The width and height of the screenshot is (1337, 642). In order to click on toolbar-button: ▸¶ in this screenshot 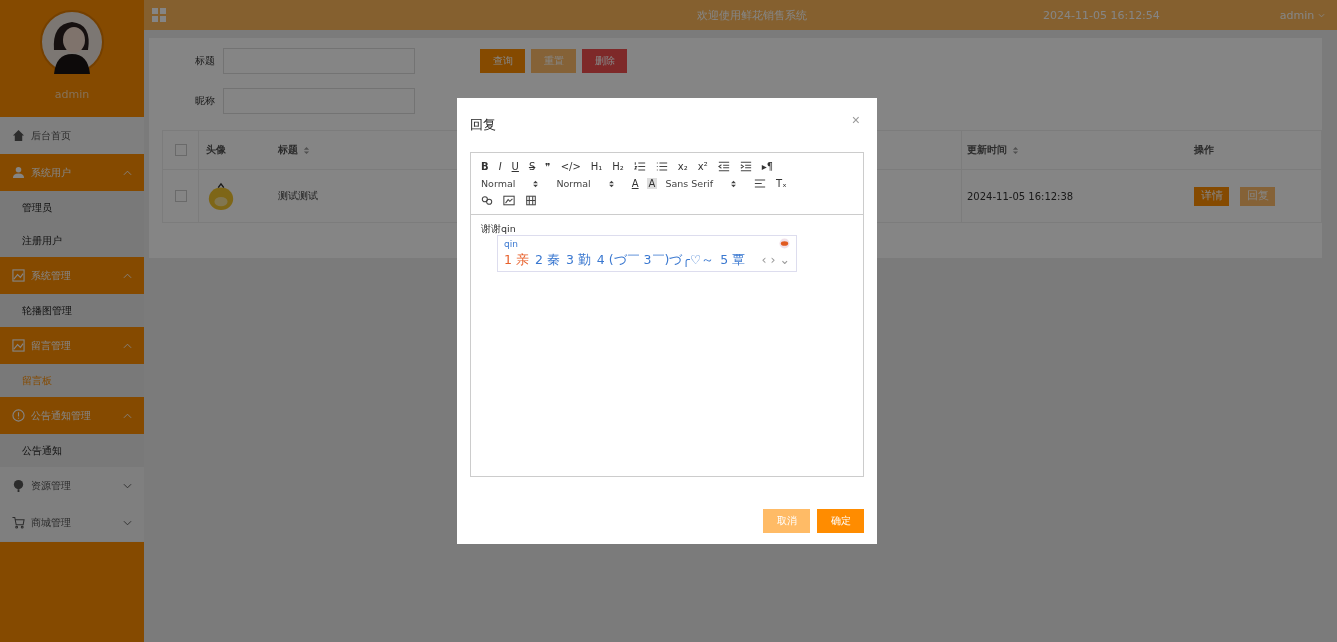, I will do `click(767, 166)`.